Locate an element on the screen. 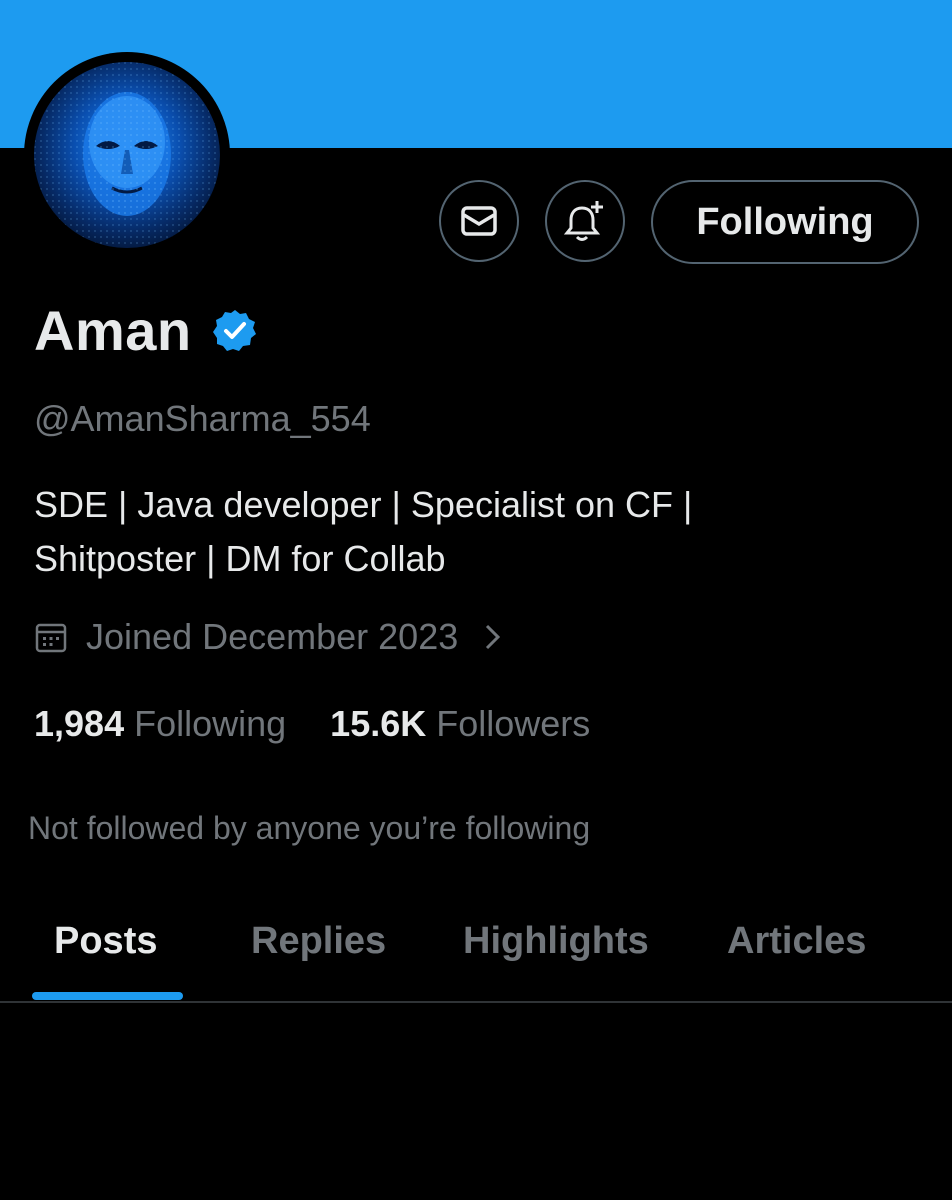  notify-button is located at coordinates (585, 221).